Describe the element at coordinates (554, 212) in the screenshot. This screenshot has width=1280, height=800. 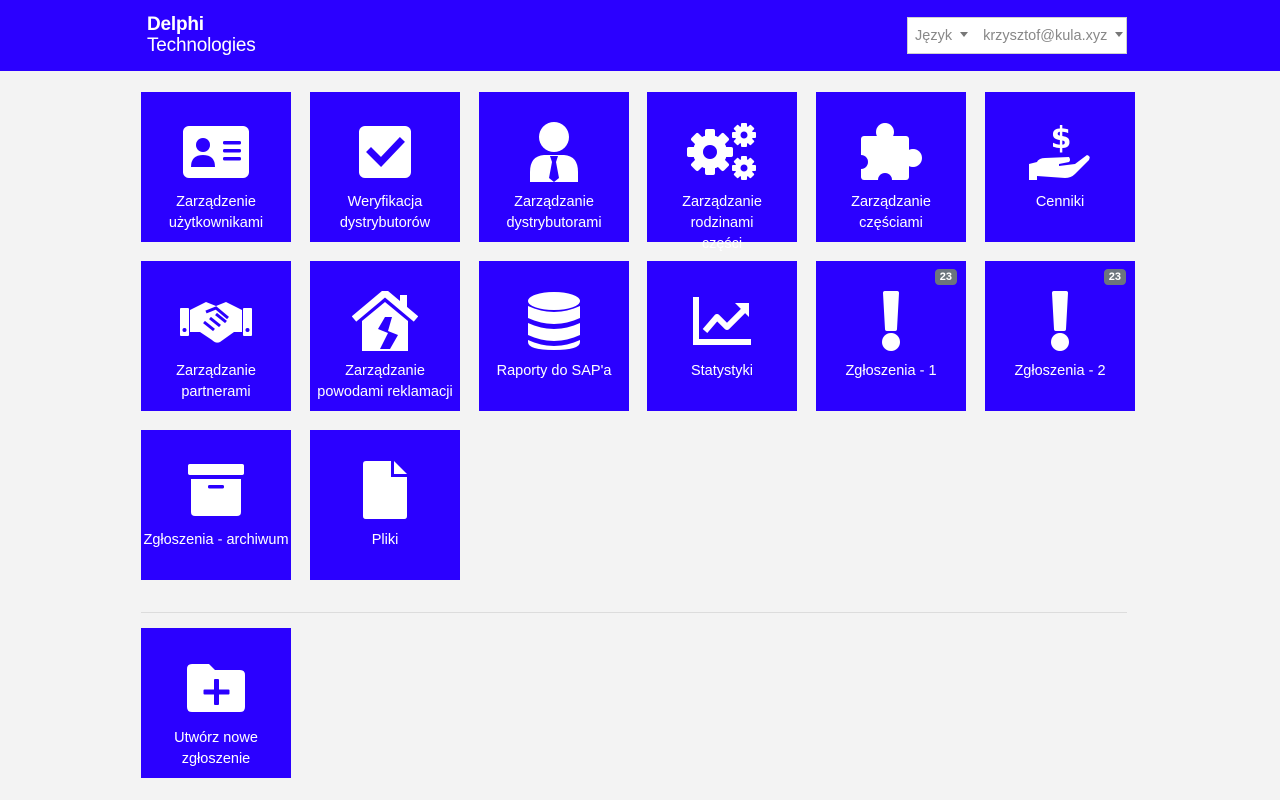
I see `tile-label: Zarządzanie dystrybutorami` at that location.